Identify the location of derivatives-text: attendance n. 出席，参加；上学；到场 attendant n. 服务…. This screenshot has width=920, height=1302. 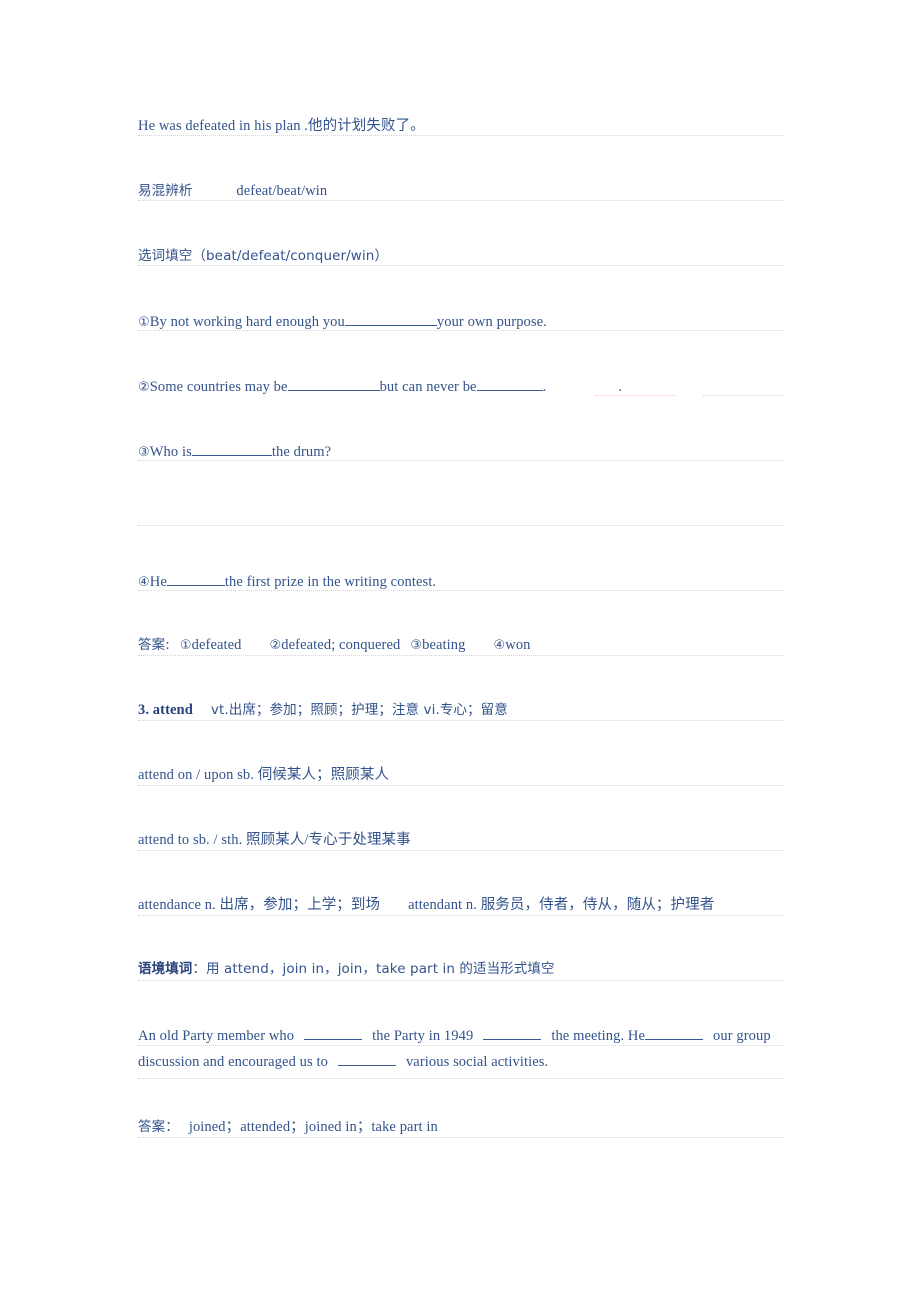
(427, 905).